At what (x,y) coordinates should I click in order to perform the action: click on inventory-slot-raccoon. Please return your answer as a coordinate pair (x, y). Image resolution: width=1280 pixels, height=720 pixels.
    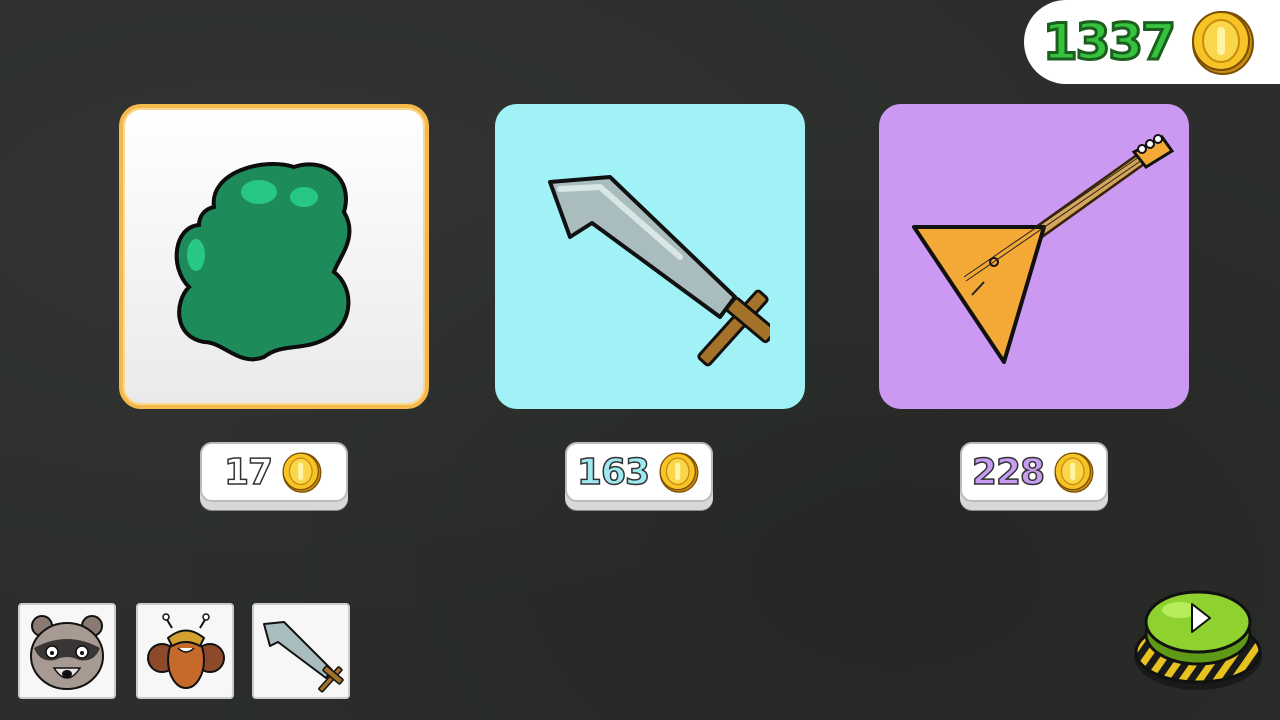
    Looking at the image, I should click on (67, 651).